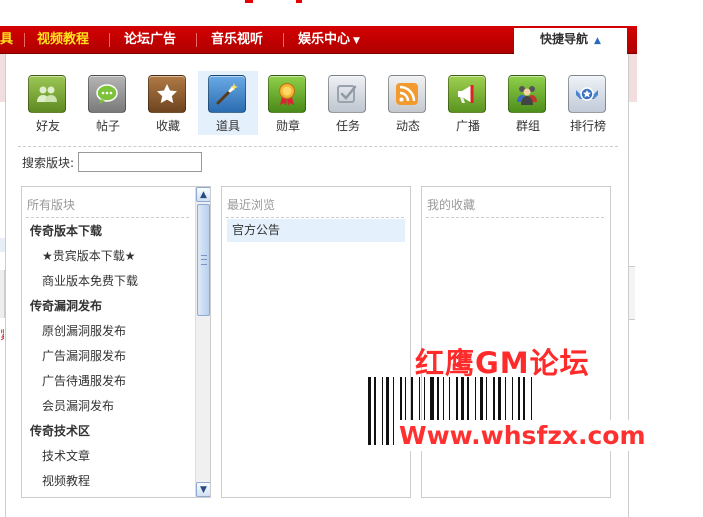  Describe the element at coordinates (107, 456) in the screenshot. I see `forum-item: 技术文章` at that location.